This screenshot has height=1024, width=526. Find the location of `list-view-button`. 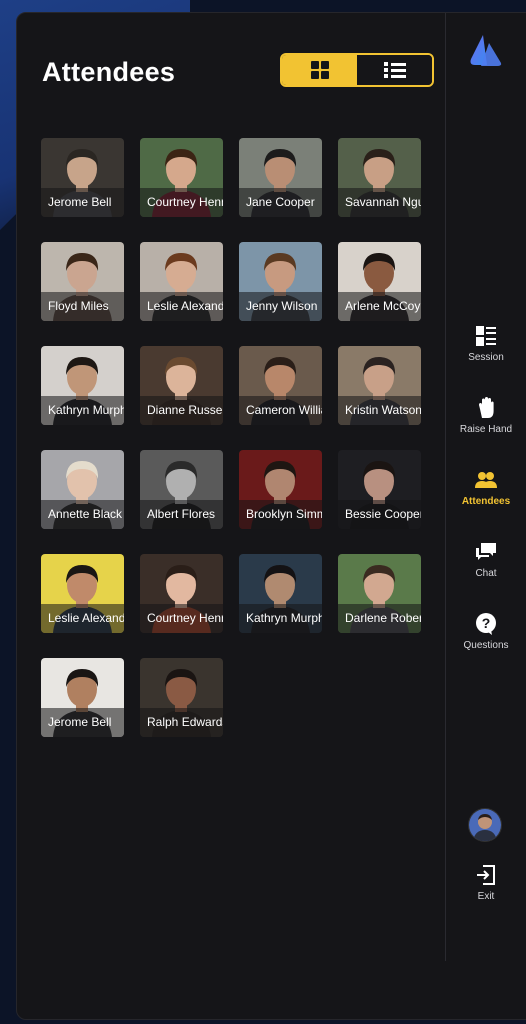

list-view-button is located at coordinates (394, 70).